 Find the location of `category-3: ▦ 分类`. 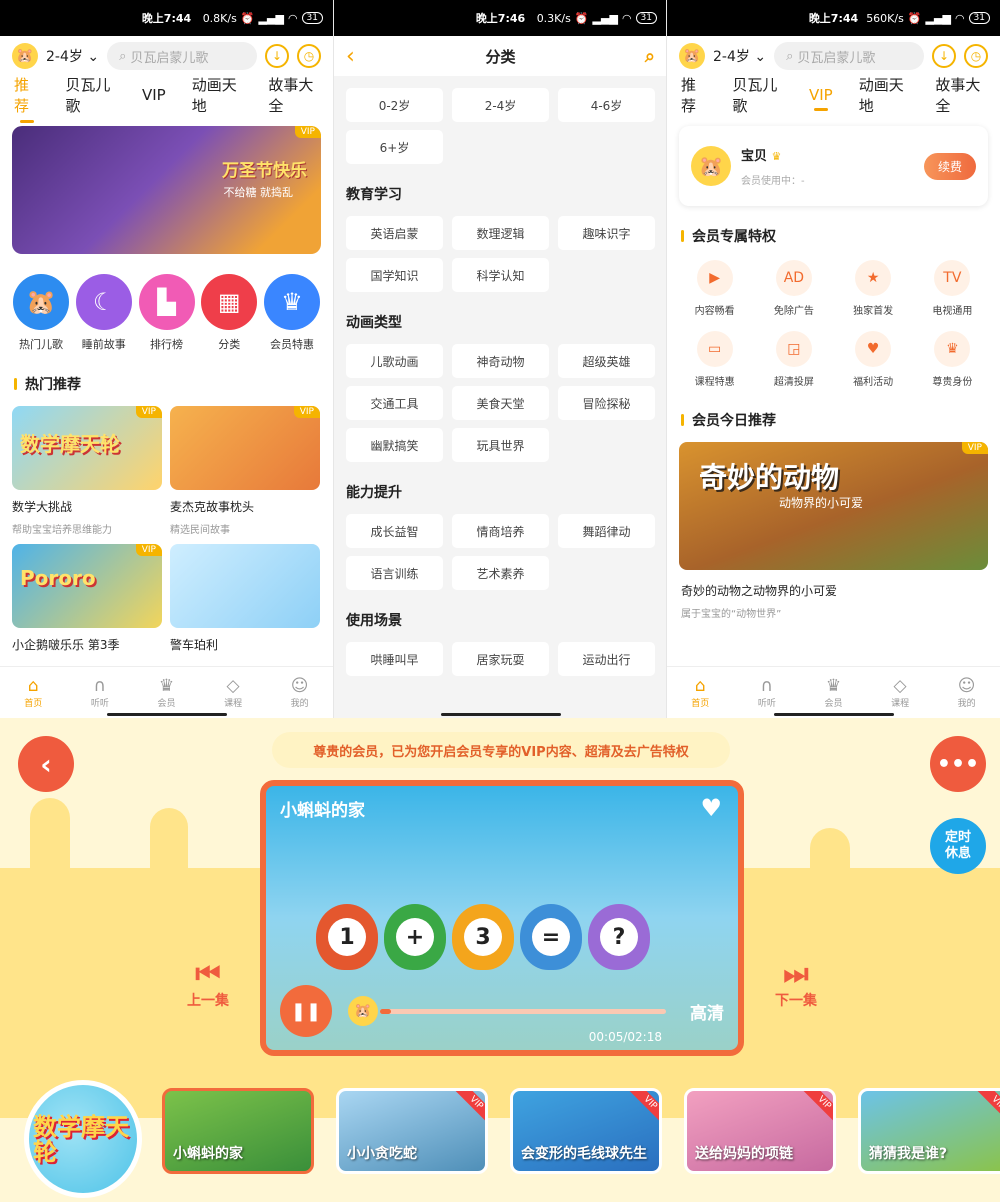

category-3: ▦ 分类 is located at coordinates (229, 313).